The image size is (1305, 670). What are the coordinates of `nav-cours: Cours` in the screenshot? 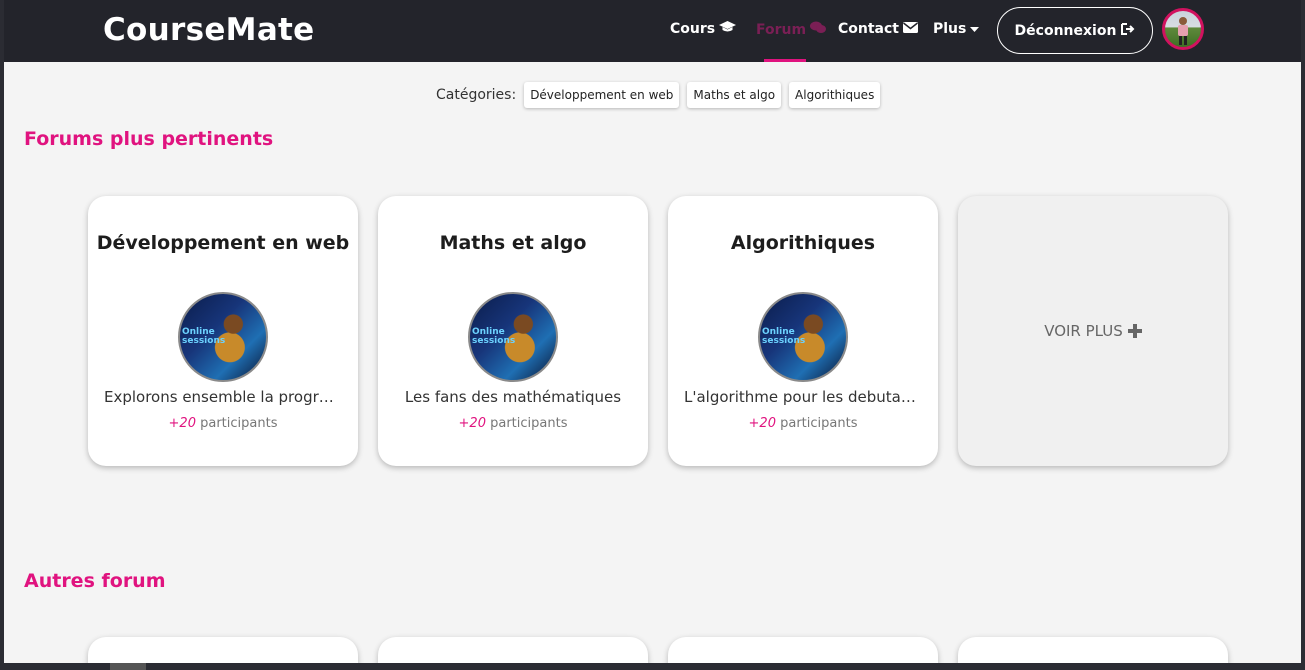 It's located at (703, 29).